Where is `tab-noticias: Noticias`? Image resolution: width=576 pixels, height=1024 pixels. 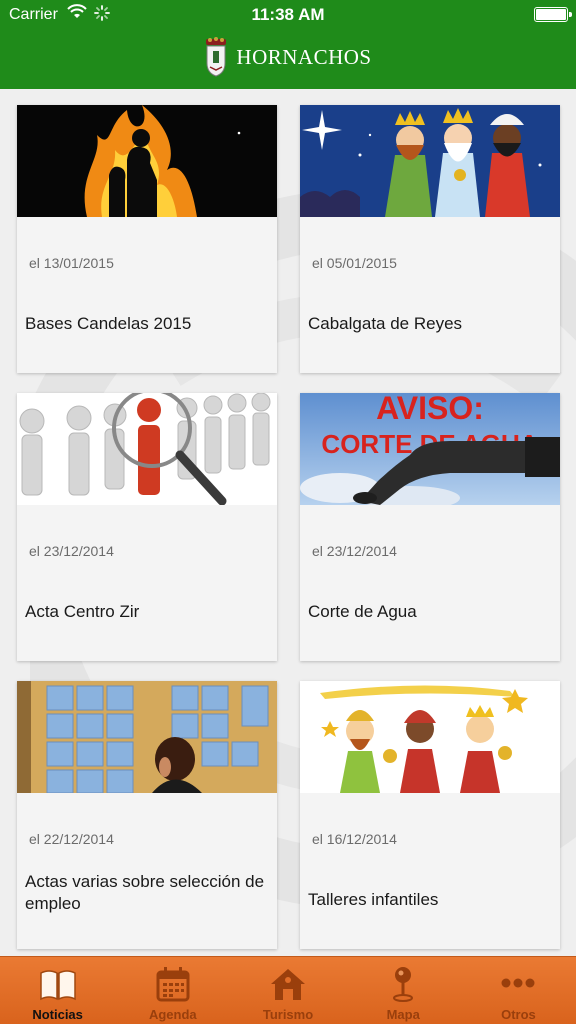 tab-noticias: Noticias is located at coordinates (57, 990).